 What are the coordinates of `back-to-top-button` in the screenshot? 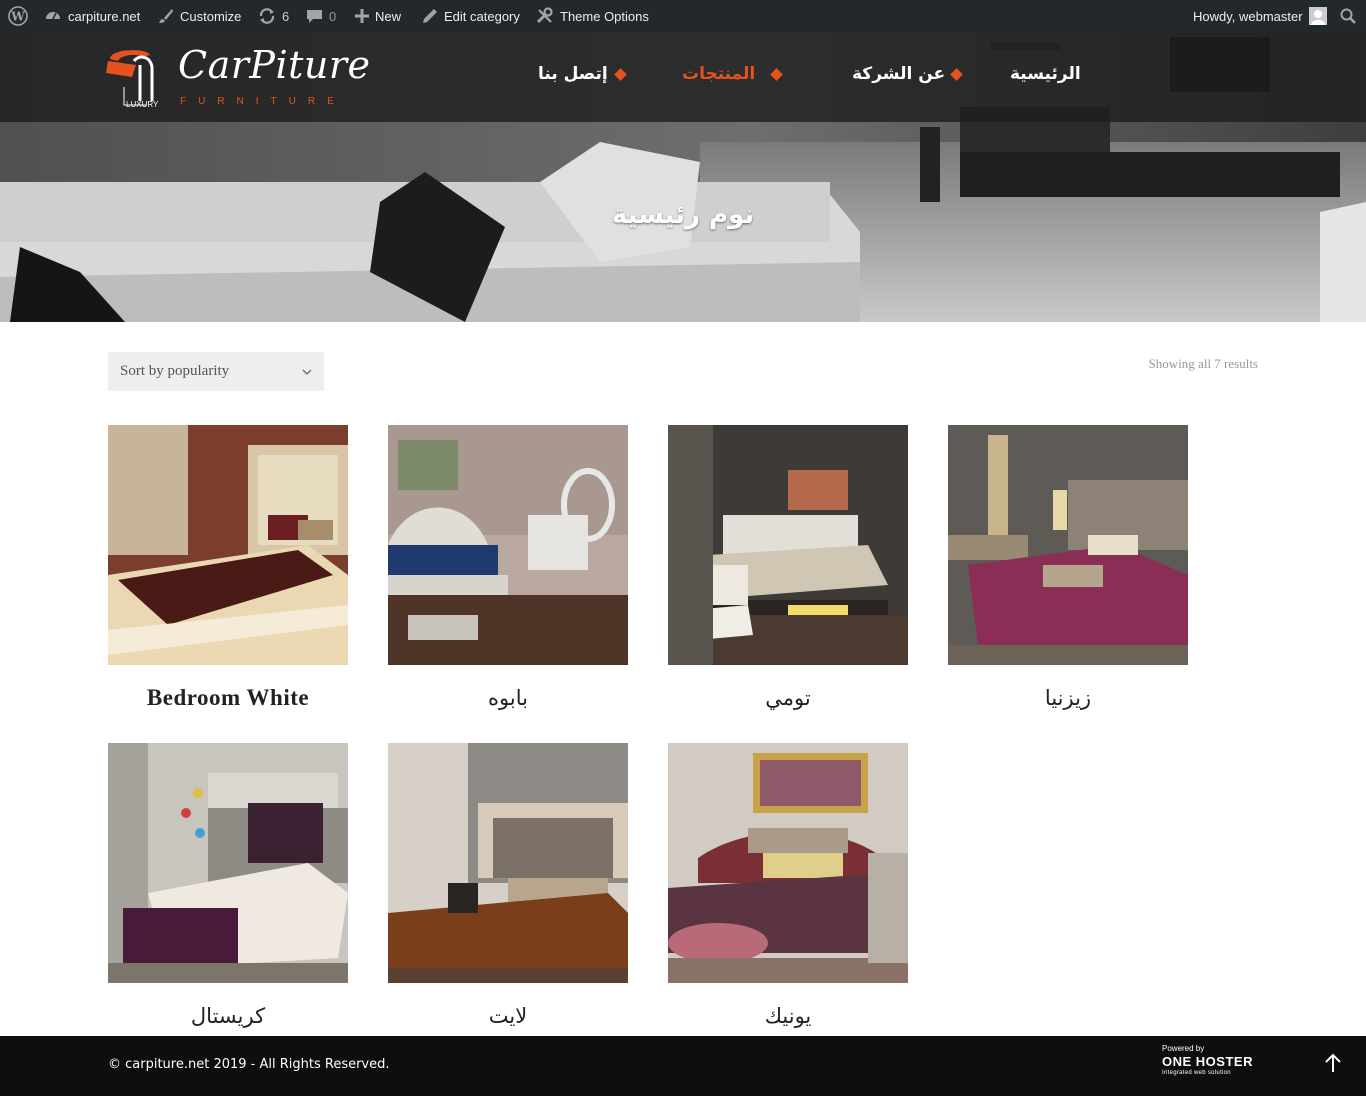 It's located at (1333, 1065).